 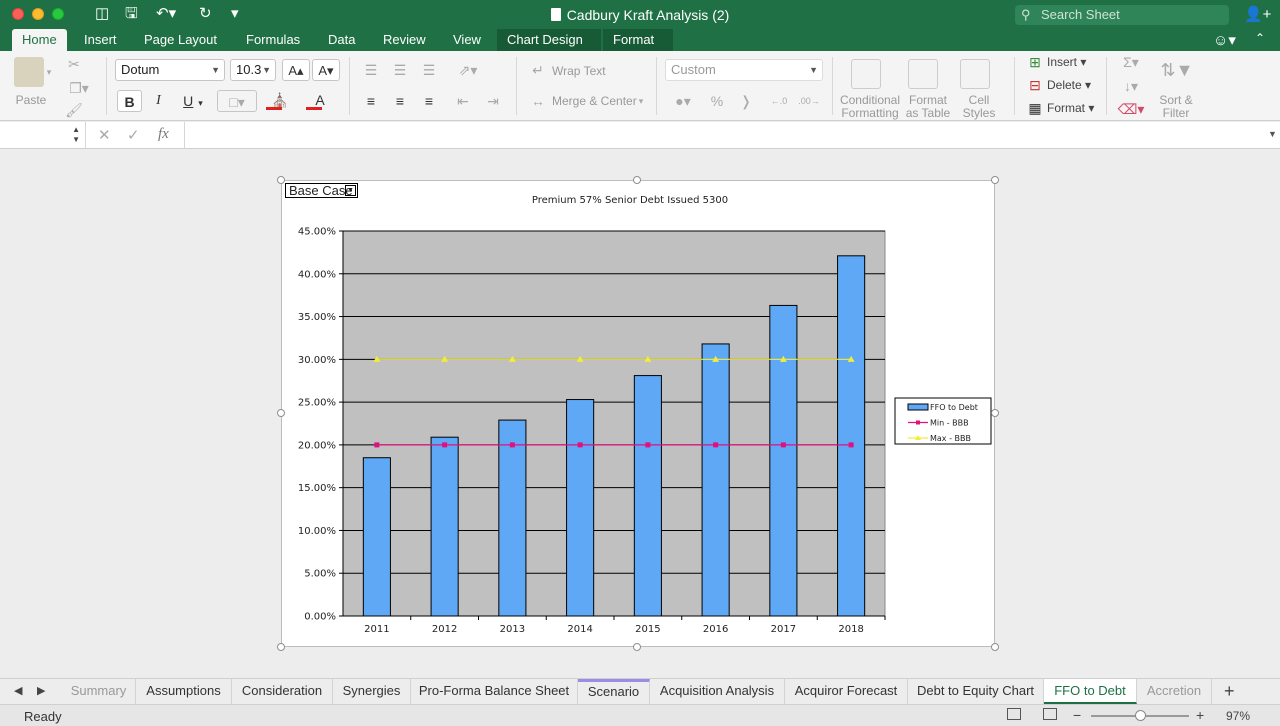 I want to click on sheet-tab-accretion: Accretion, so click(x=1174, y=691).